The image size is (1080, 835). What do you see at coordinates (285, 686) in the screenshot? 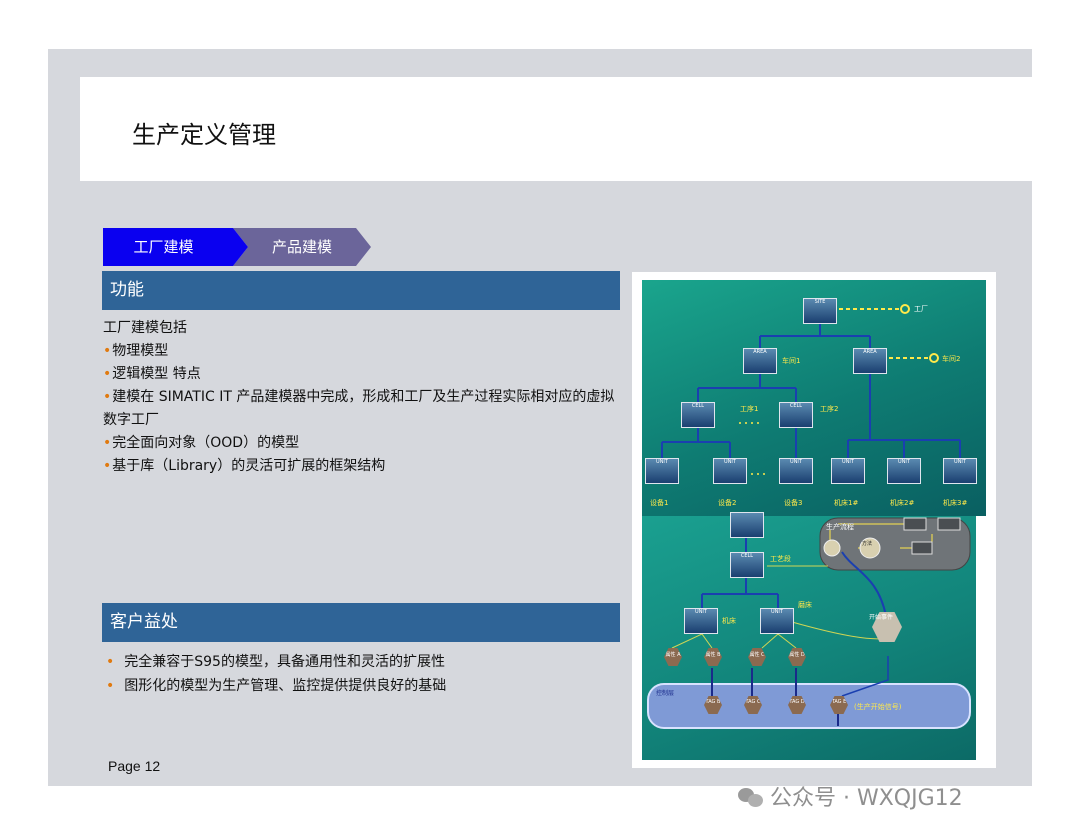
I see `list-item-text: 图形化的模型为生产管理、监控提供提供良好的基础` at bounding box center [285, 686].